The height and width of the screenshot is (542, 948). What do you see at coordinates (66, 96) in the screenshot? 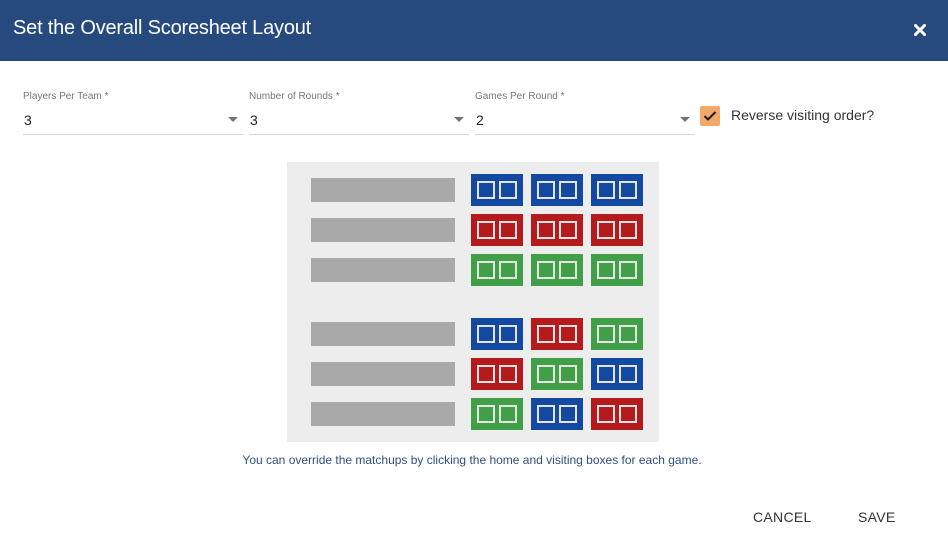
I see `players-per-team-label: Players Per Team *` at bounding box center [66, 96].